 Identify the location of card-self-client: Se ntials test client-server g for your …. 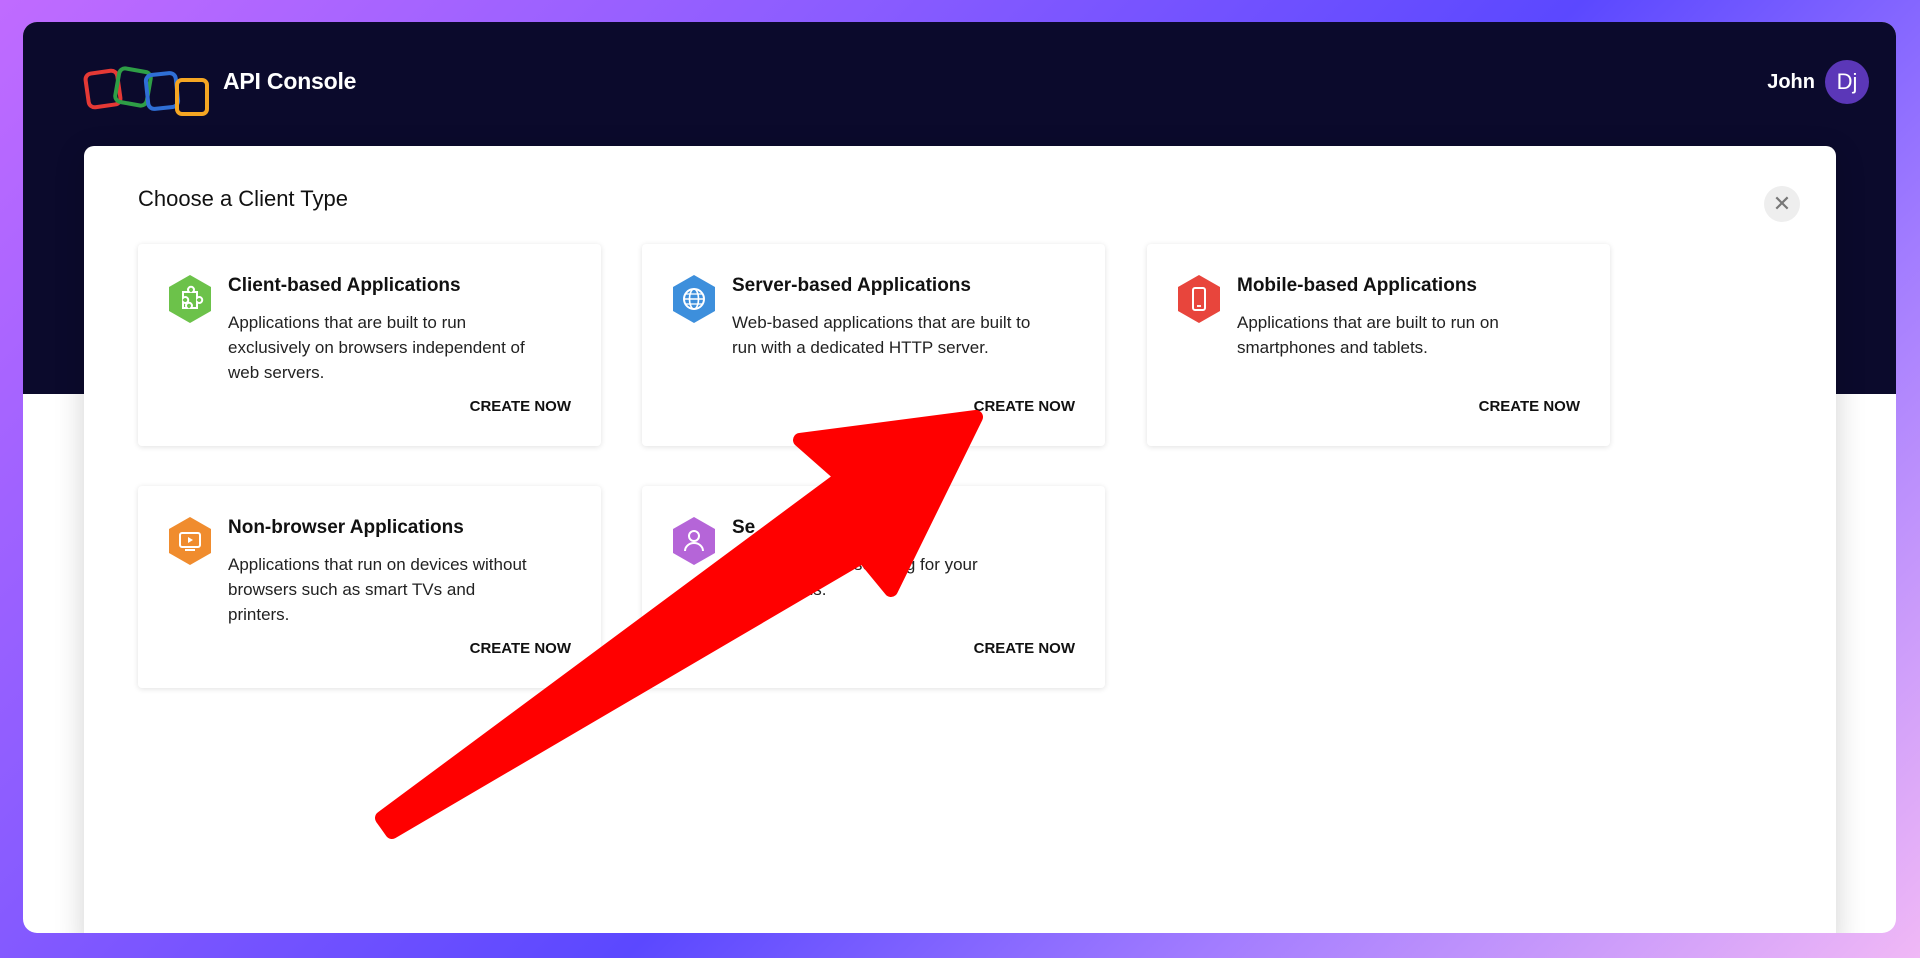
(873, 587).